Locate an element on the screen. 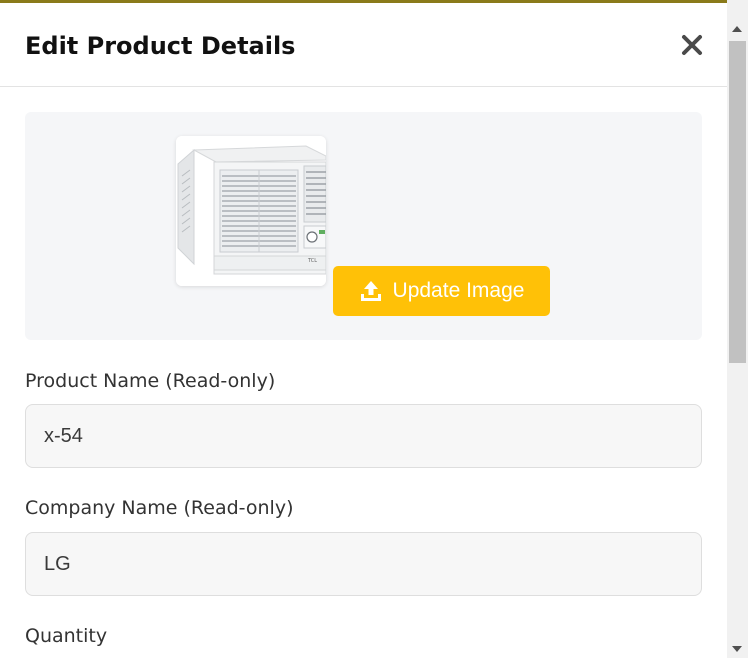  product-name-input is located at coordinates (363, 436).